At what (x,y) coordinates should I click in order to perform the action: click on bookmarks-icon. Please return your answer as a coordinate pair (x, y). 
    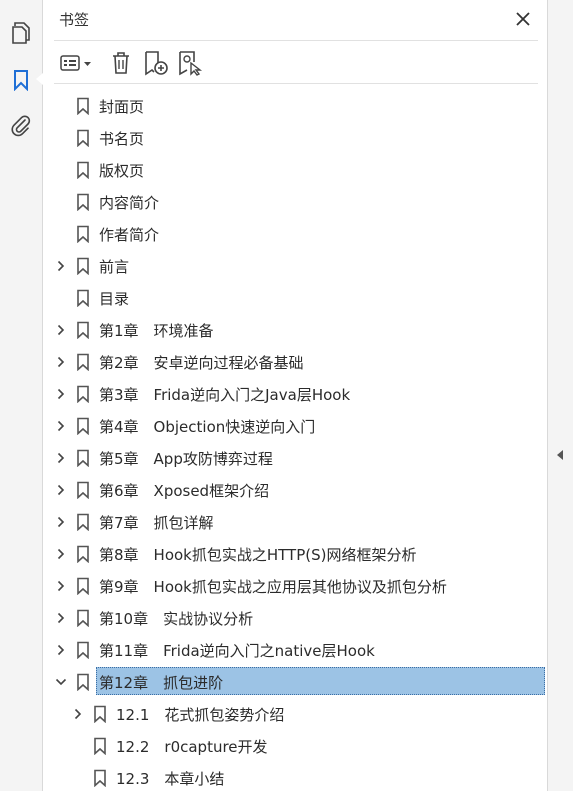
    Looking at the image, I should click on (21, 80).